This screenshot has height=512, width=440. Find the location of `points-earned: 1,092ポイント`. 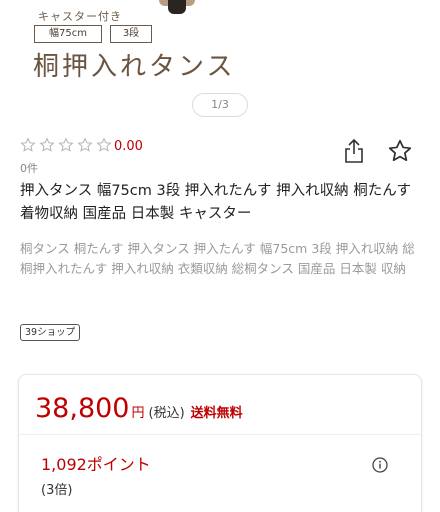

points-earned: 1,092ポイント is located at coordinates (96, 464).